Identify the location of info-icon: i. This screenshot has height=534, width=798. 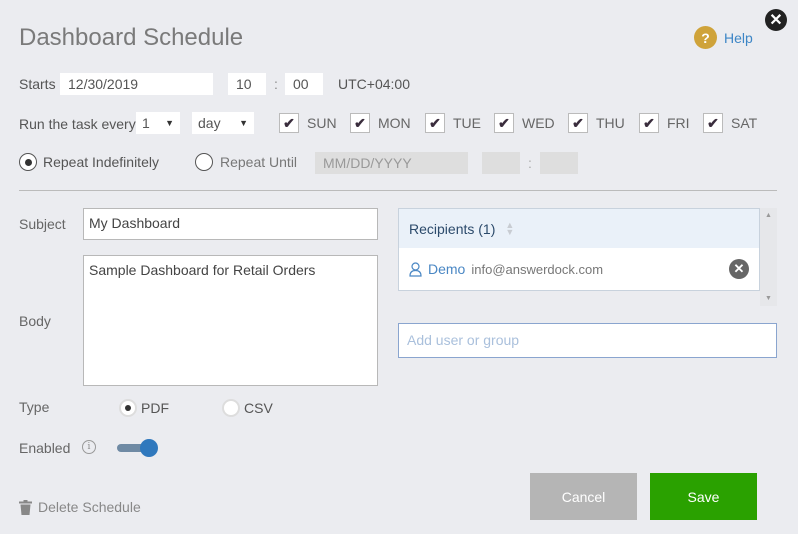
(89, 447).